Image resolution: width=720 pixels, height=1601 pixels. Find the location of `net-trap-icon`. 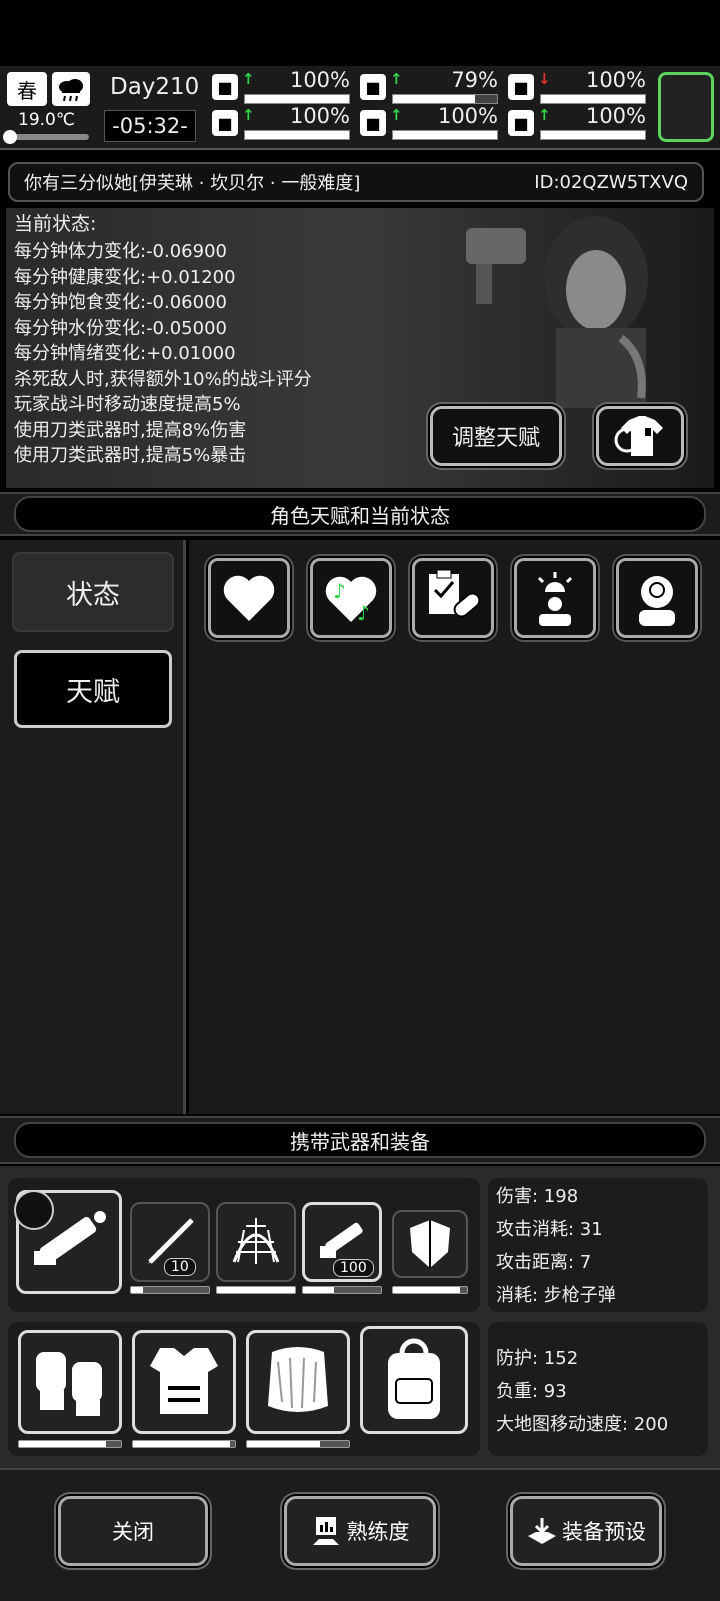

net-trap-icon is located at coordinates (256, 1241).